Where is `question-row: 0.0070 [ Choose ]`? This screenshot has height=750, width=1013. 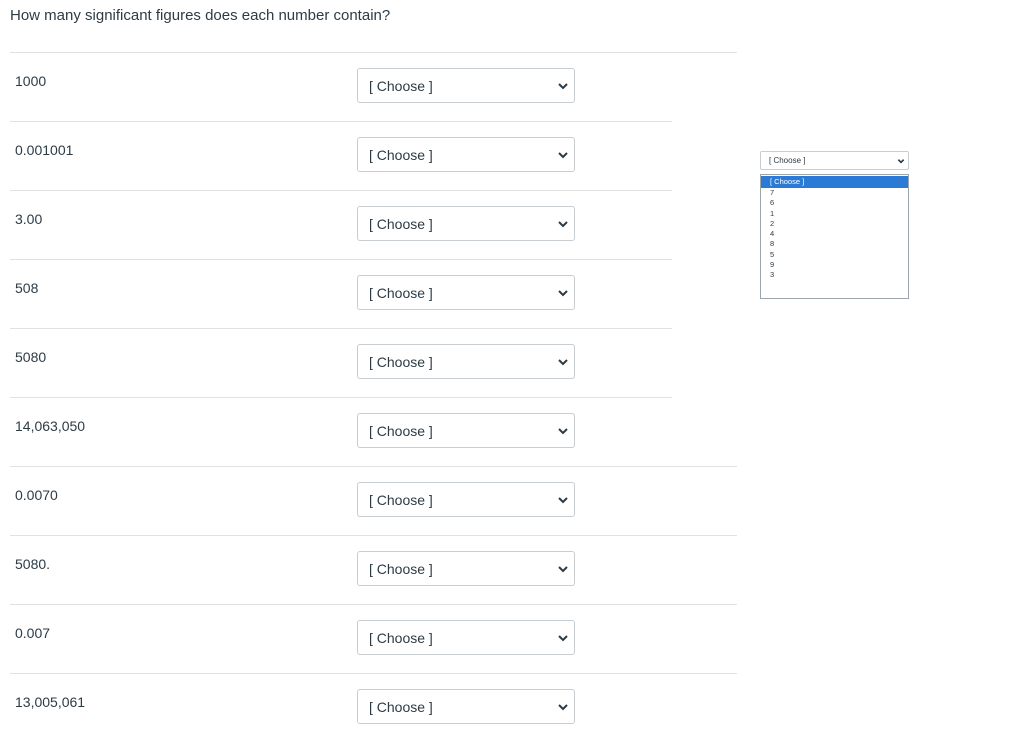
question-row: 0.0070 [ Choose ] is located at coordinates (373, 501).